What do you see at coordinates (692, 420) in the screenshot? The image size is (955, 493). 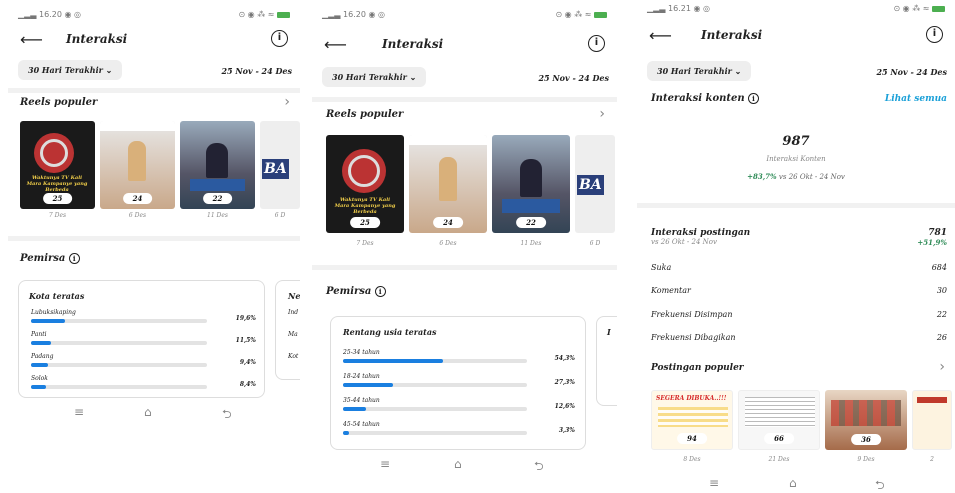 I see `post-thumbnail: SEGERA DIBUKA..!!! 94` at bounding box center [692, 420].